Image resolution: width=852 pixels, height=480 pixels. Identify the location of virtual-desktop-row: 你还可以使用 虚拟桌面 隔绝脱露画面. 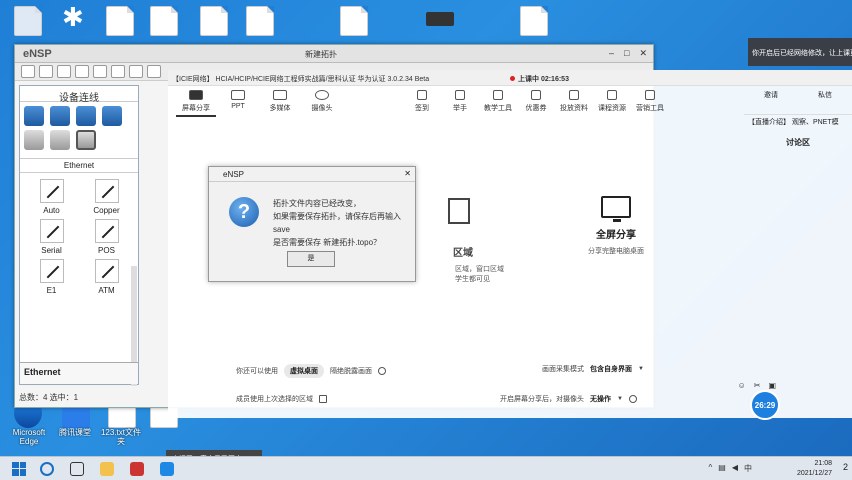
(311, 371).